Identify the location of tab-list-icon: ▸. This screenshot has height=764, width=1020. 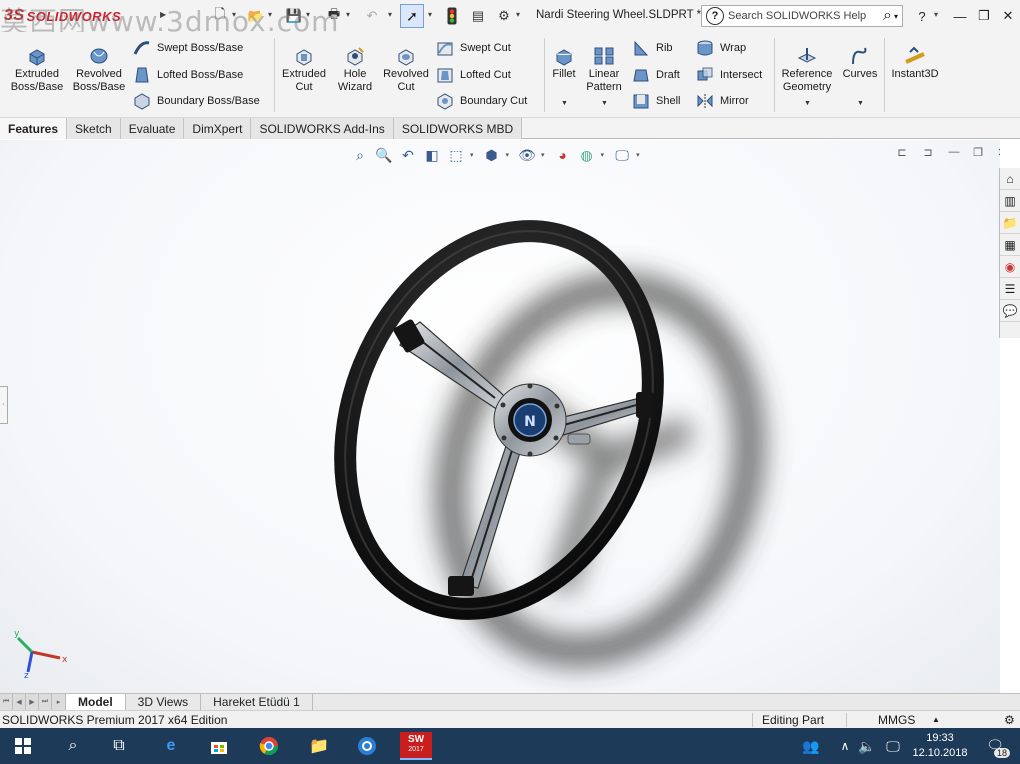
(59, 702).